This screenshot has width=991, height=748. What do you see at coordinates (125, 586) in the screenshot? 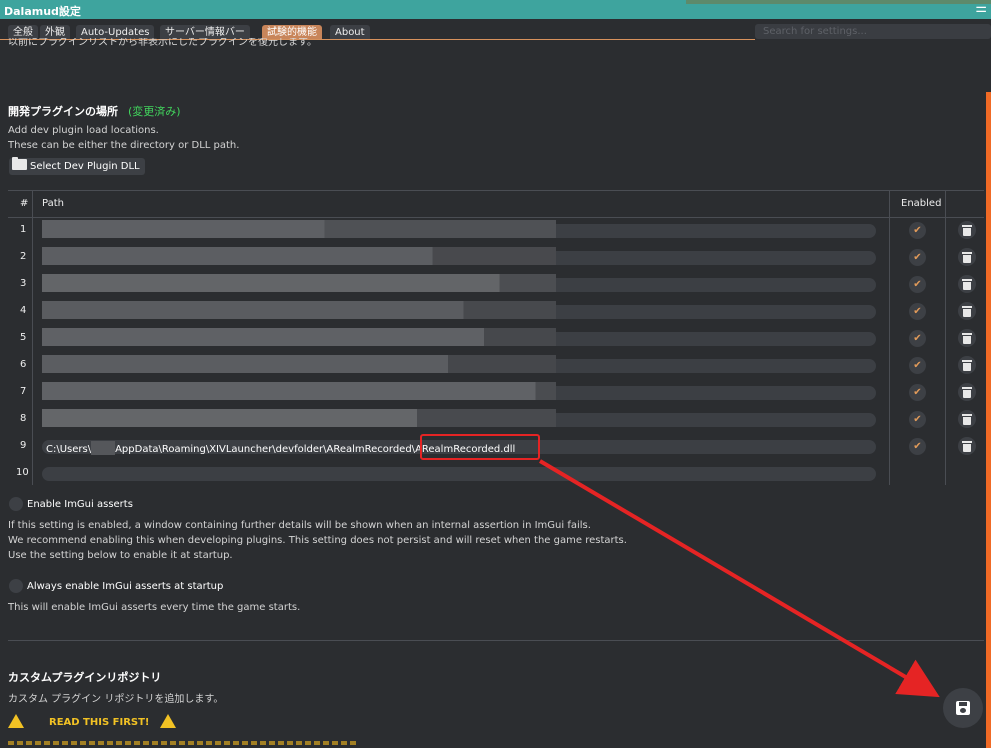
I see `imgui-startup-label: Always enable ImGui asserts at startup` at bounding box center [125, 586].